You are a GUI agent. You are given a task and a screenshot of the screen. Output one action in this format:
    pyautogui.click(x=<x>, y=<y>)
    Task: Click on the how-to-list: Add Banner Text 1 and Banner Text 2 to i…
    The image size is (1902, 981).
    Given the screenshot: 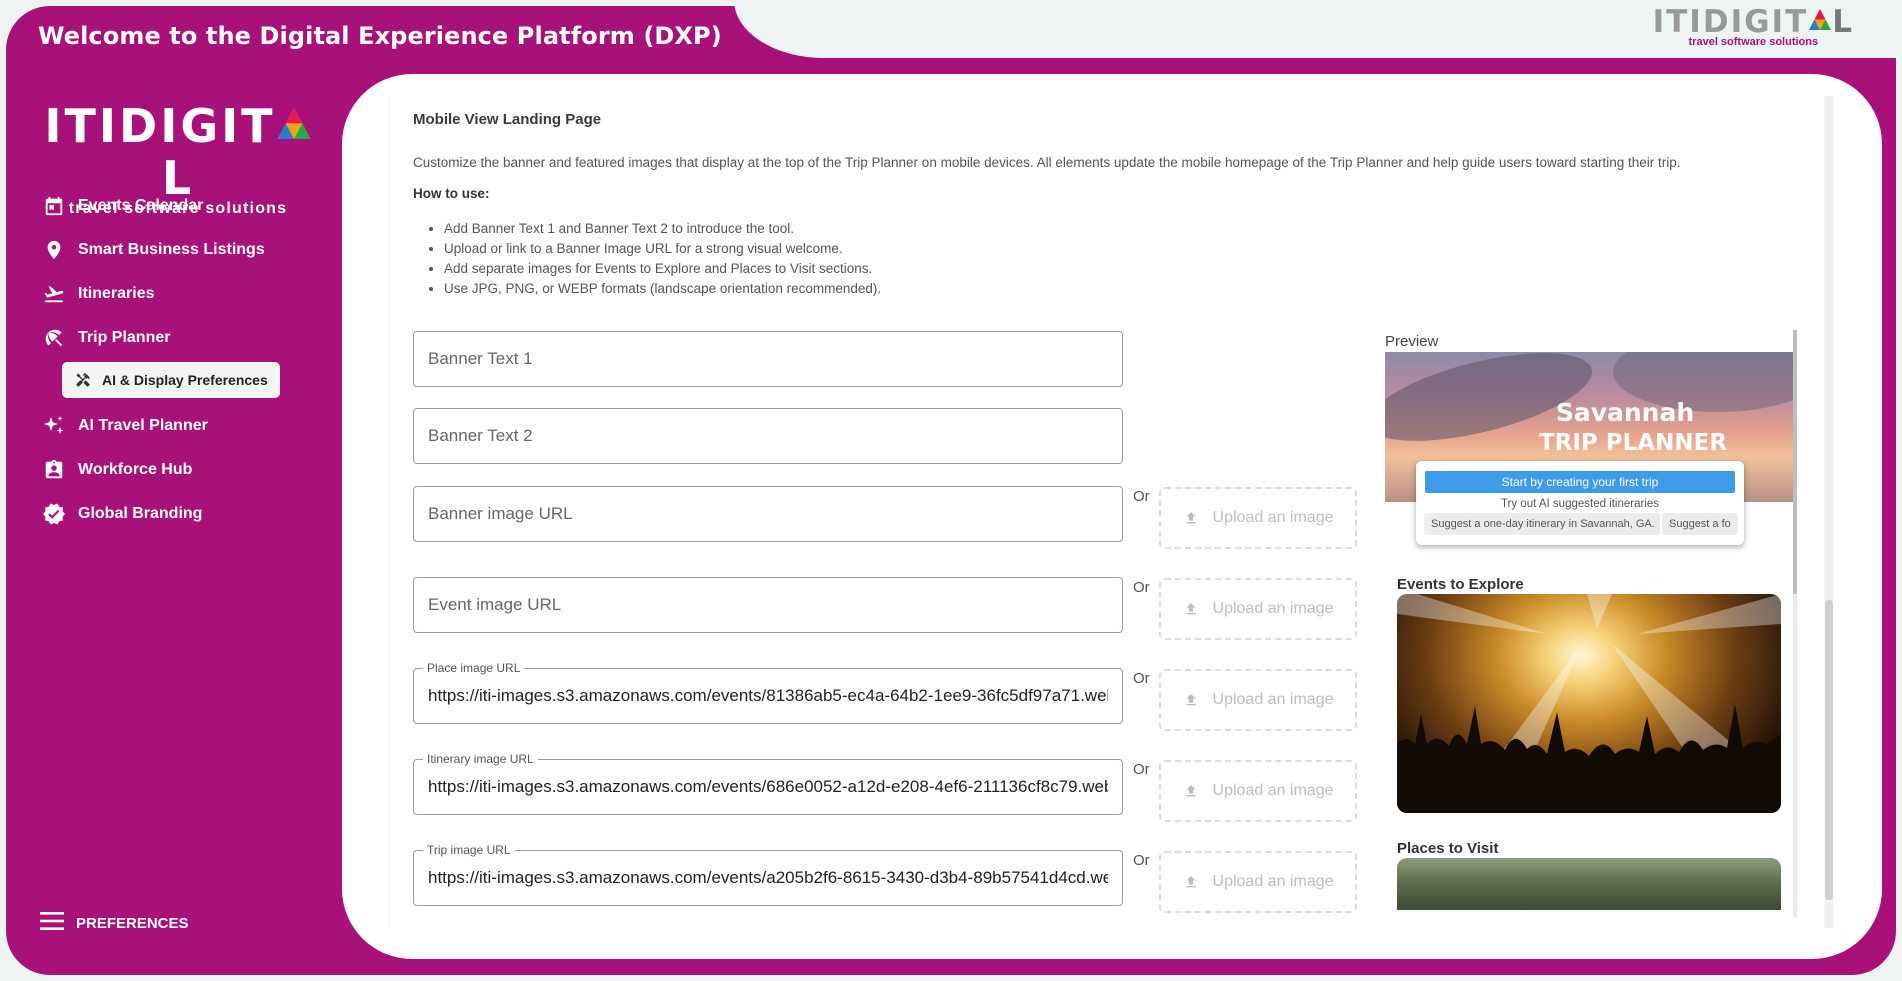 What is the action you would take?
    pyautogui.click(x=655, y=259)
    